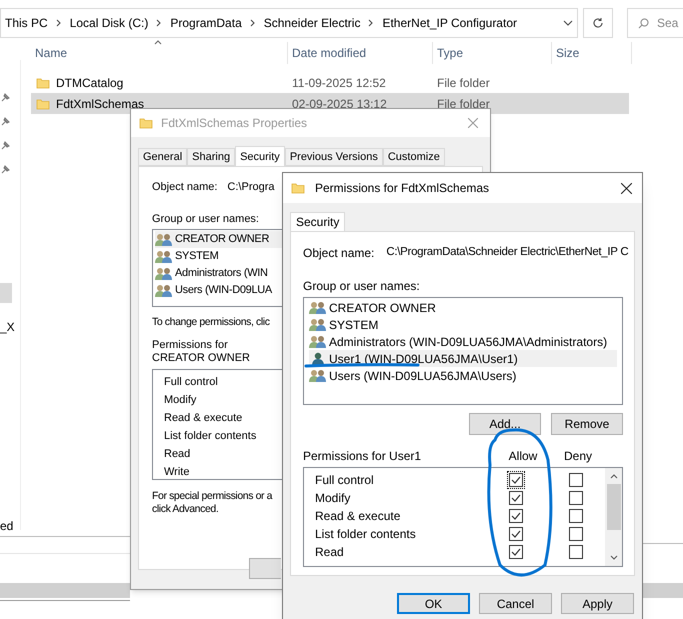  What do you see at coordinates (463, 375) in the screenshot?
I see `group-item: Users (WIN-D09LUA56JMA\Users)` at bounding box center [463, 375].